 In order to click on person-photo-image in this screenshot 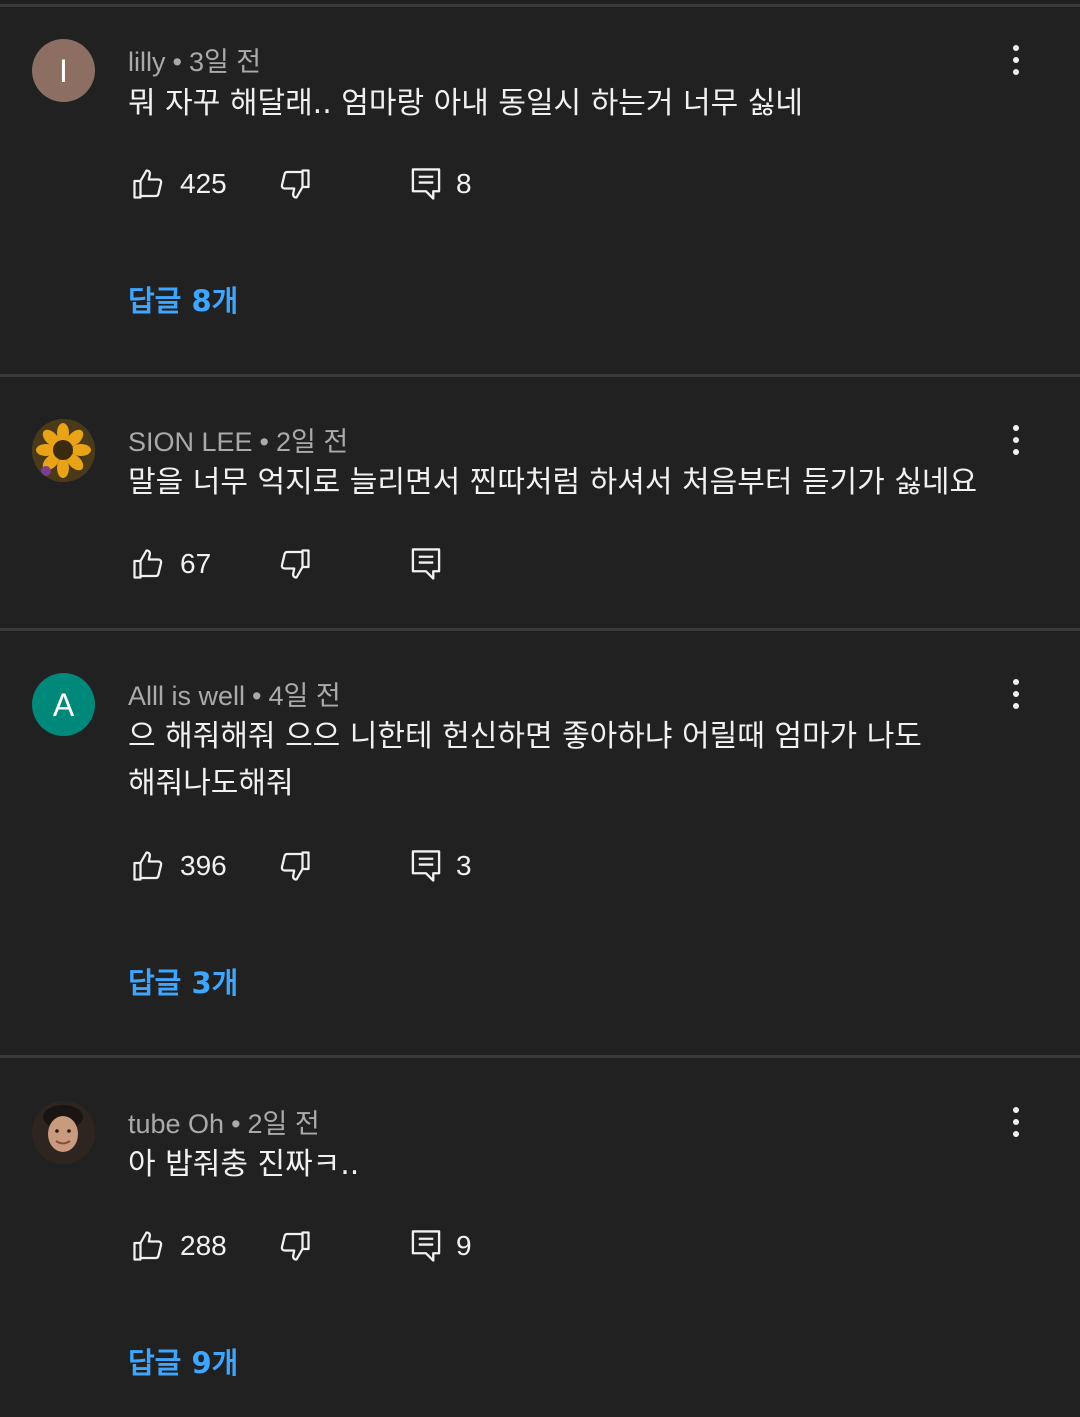, I will do `click(63, 1132)`.